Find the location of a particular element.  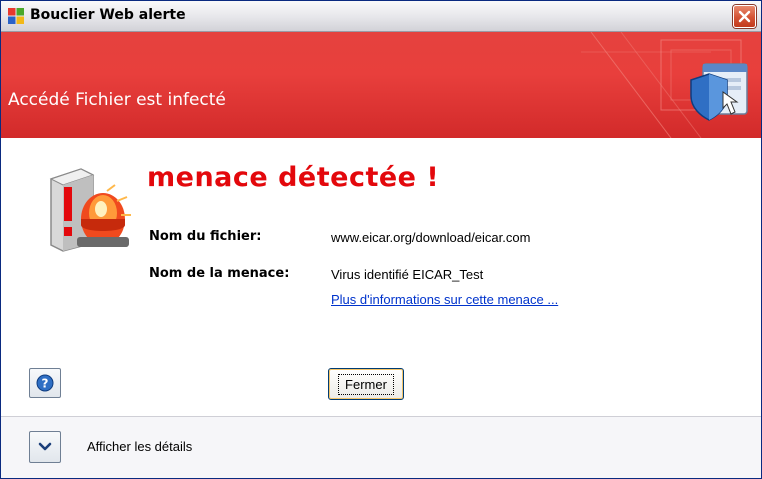

help-button: ? is located at coordinates (45, 383).